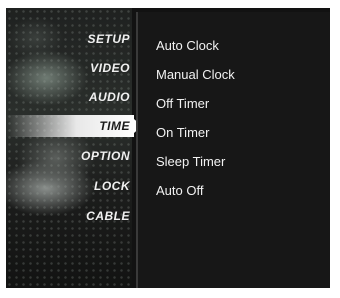 The image size is (340, 298). What do you see at coordinates (112, 186) in the screenshot?
I see `tab-lock-label: LOCK` at bounding box center [112, 186].